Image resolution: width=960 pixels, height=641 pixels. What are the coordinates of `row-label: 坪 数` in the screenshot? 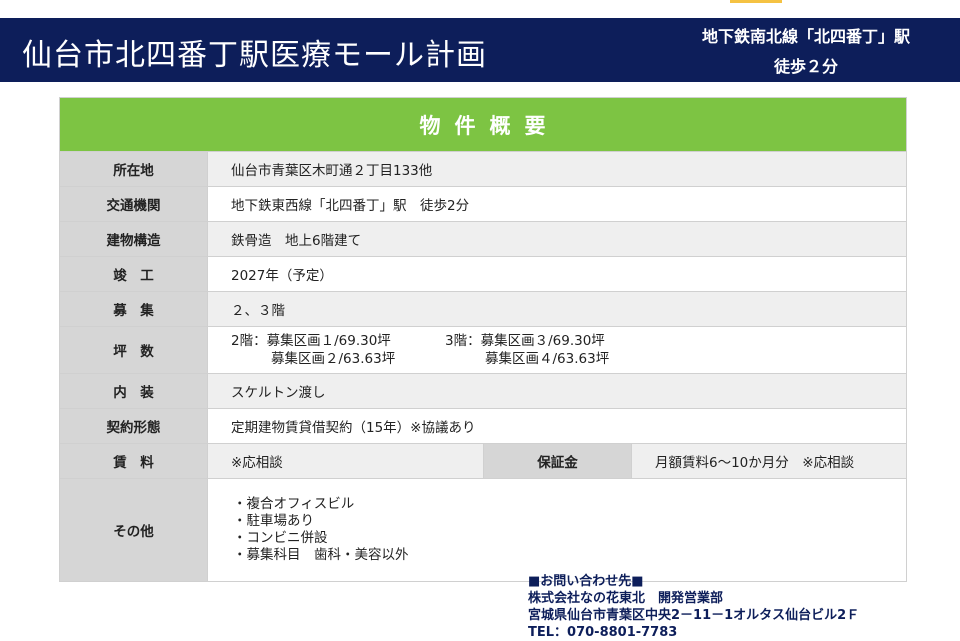 It's located at (133, 350).